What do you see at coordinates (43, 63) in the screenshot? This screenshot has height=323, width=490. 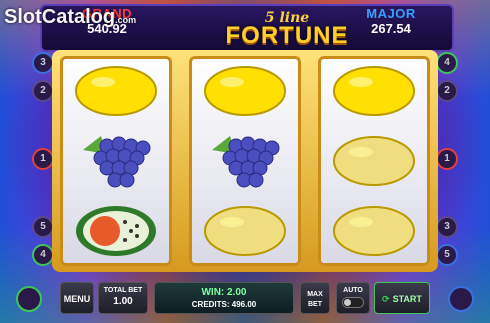 I see `payline-left-3: 3` at bounding box center [43, 63].